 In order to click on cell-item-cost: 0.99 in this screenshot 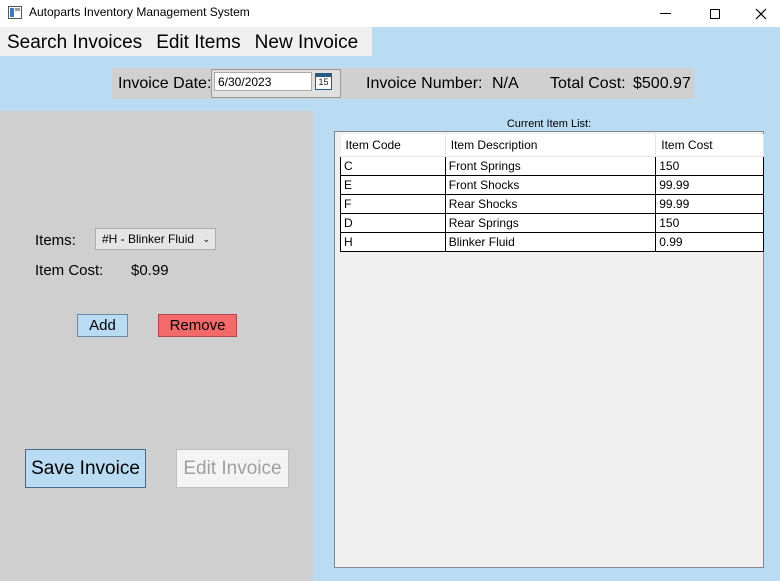, I will do `click(709, 241)`.